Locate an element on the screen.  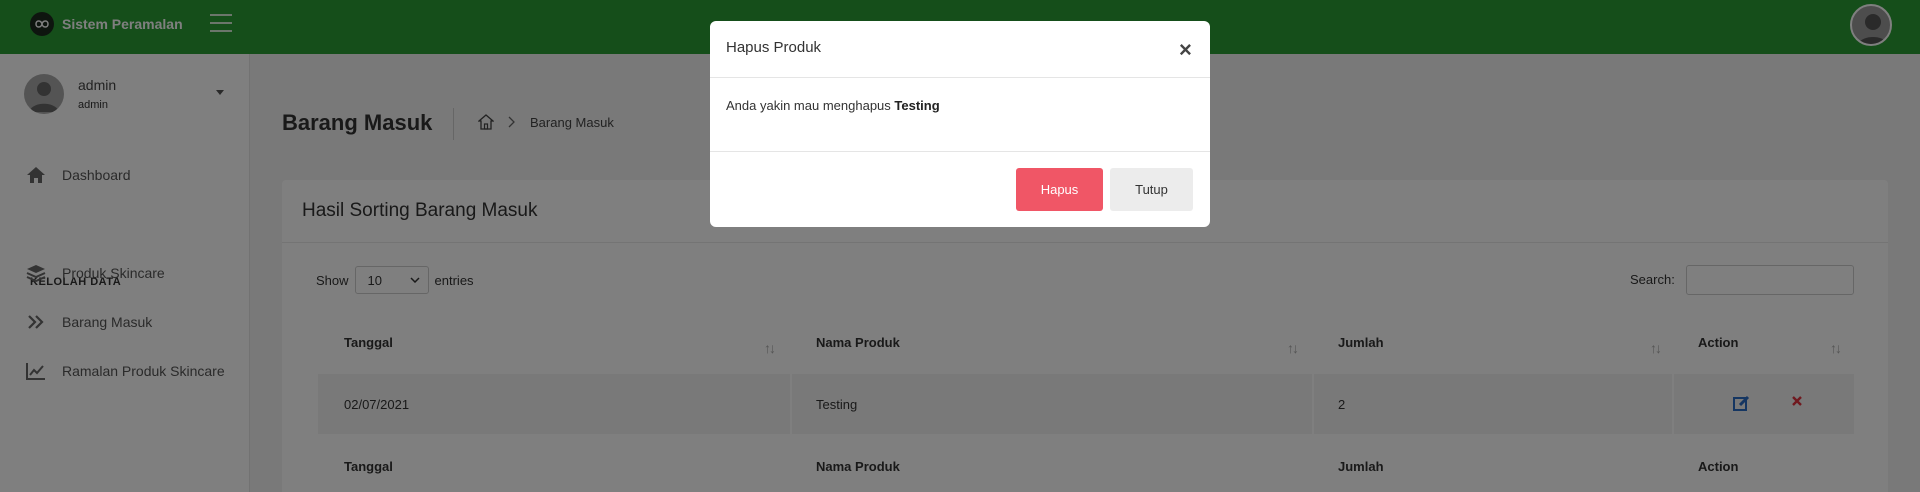
confirm-delete-button: Hapus is located at coordinates (1059, 189).